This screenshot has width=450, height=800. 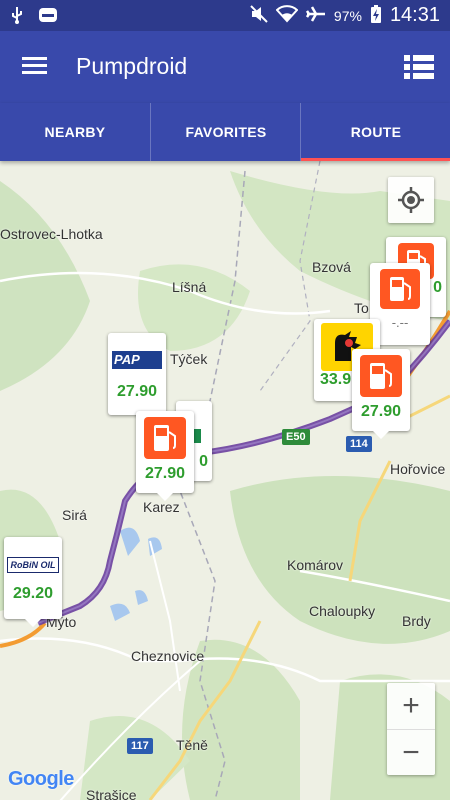 I want to click on place-label: Chaloupky, so click(x=342, y=611).